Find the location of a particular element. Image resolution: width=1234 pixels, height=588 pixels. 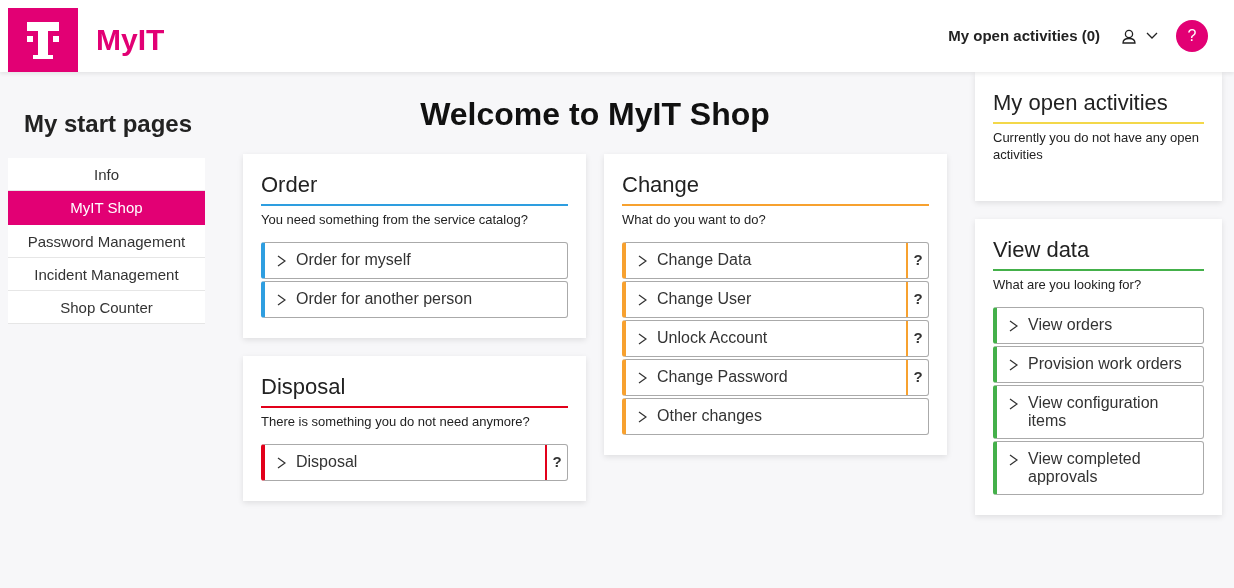

card-subtitle: There is something you do not need anymore? is located at coordinates (396, 421).